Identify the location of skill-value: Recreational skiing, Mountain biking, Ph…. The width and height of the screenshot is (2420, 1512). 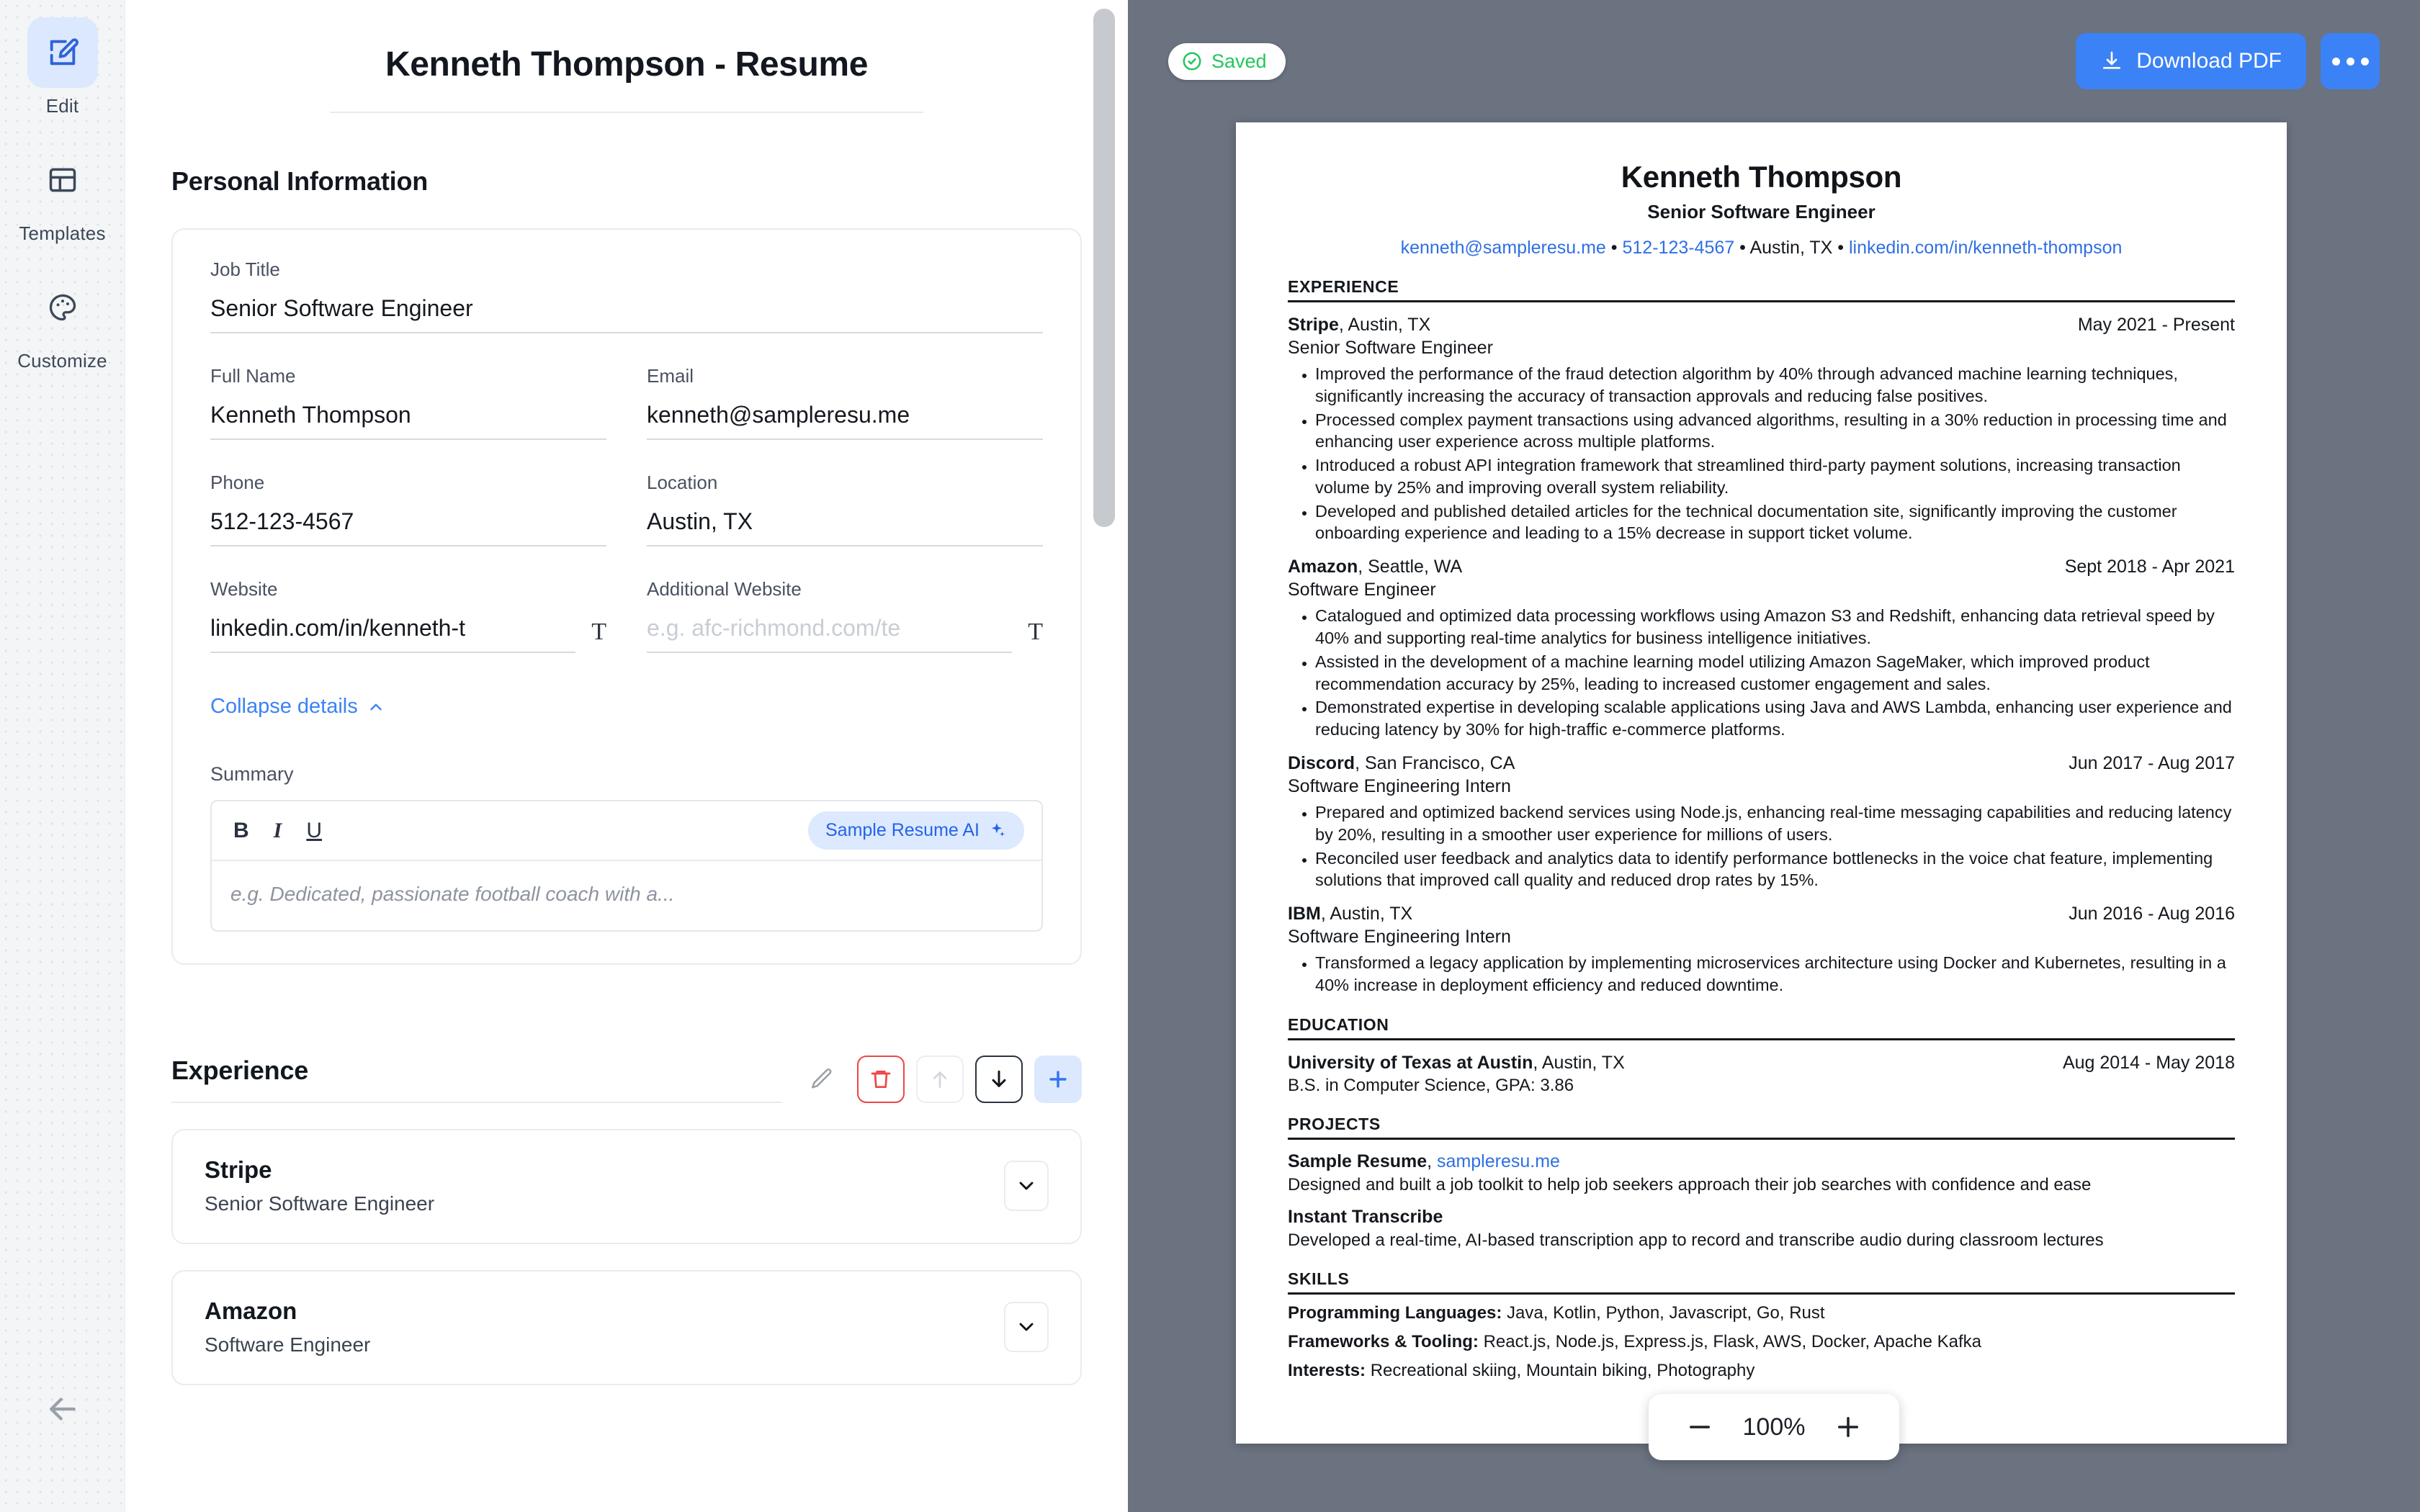
(1560, 1370).